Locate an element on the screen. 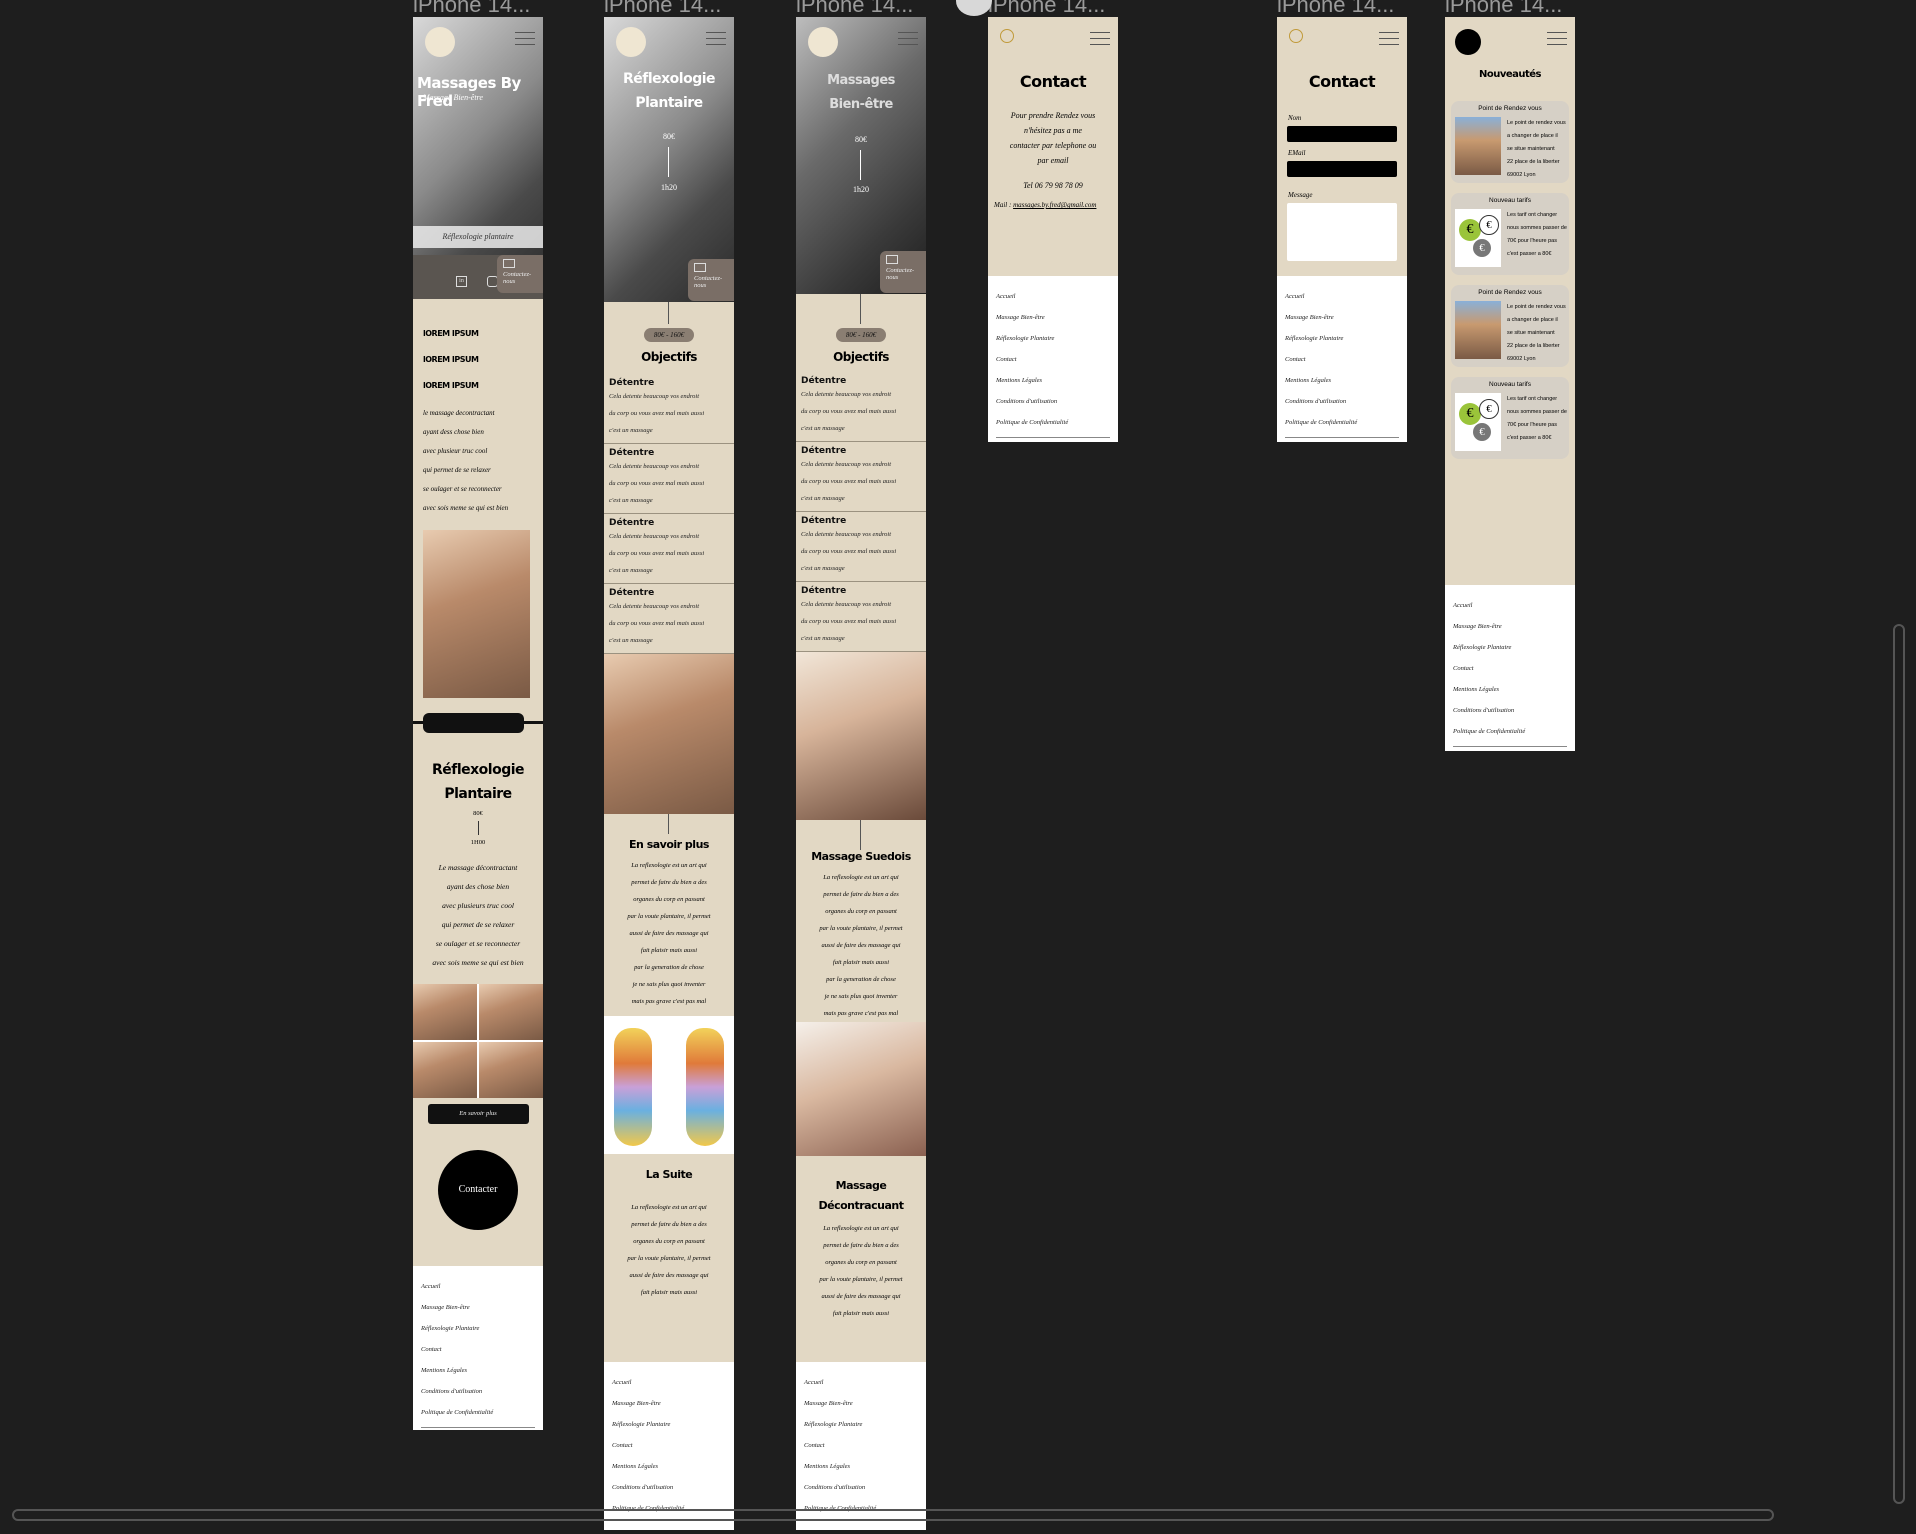 This screenshot has width=1916, height=1534. news-card-title: Point de Rendez vous is located at coordinates (1510, 292).